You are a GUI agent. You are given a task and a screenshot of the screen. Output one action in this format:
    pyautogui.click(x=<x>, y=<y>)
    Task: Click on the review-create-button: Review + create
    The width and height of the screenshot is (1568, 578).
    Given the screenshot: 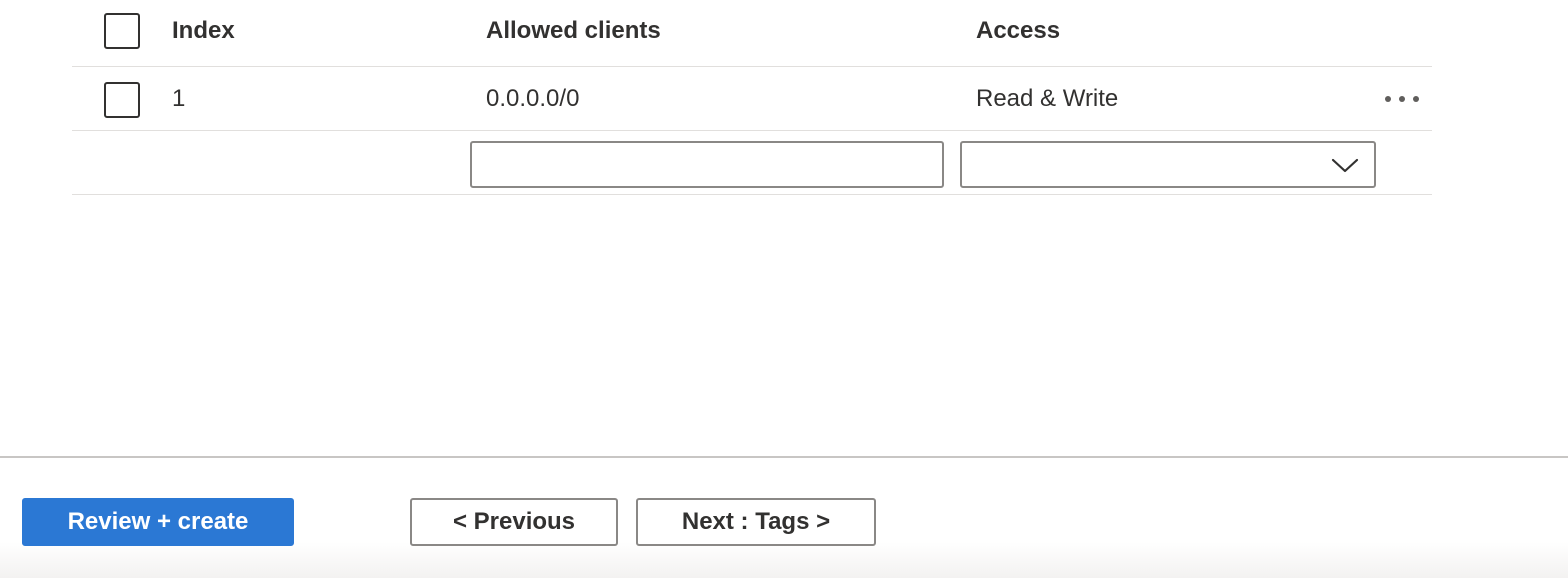 What is the action you would take?
    pyautogui.click(x=158, y=522)
    